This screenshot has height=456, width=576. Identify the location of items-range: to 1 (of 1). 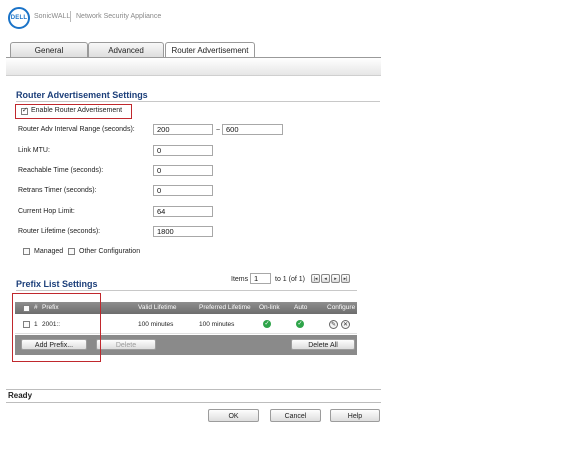
(290, 279).